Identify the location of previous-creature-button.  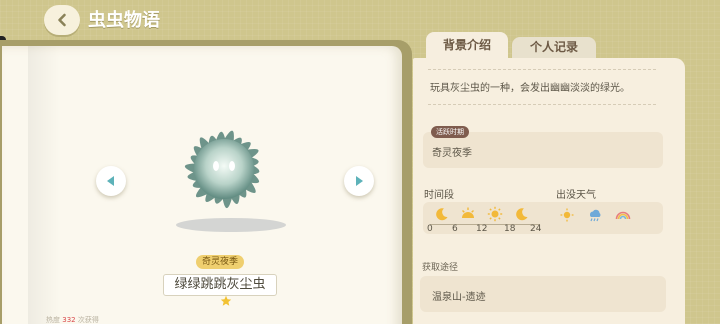
(111, 181).